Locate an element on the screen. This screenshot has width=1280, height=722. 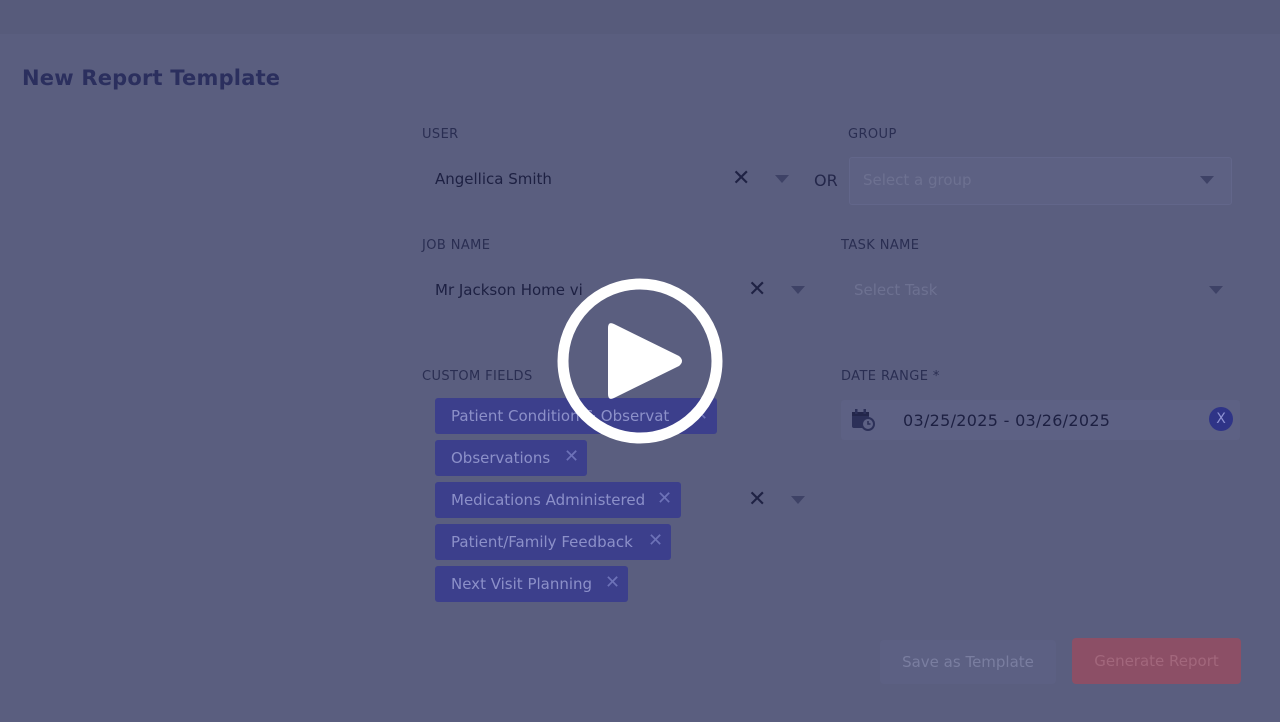
task-name-label: TASK NAME is located at coordinates (880, 245).